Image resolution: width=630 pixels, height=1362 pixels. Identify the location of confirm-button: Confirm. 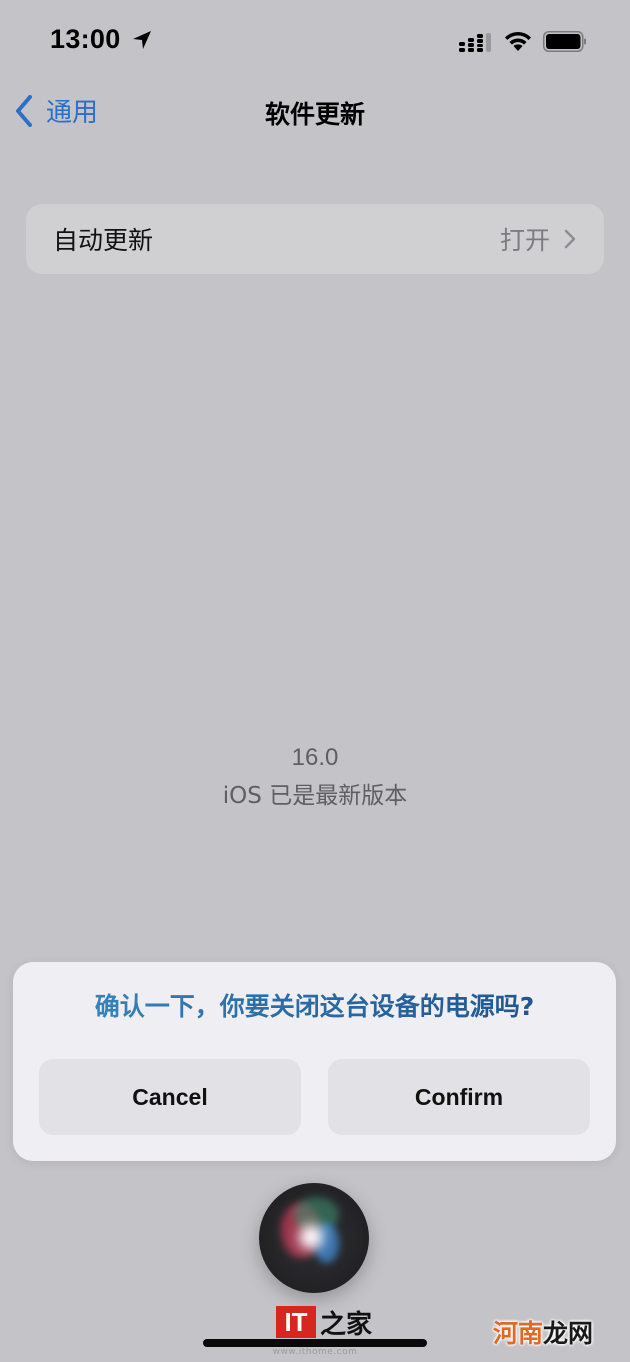
(459, 1097).